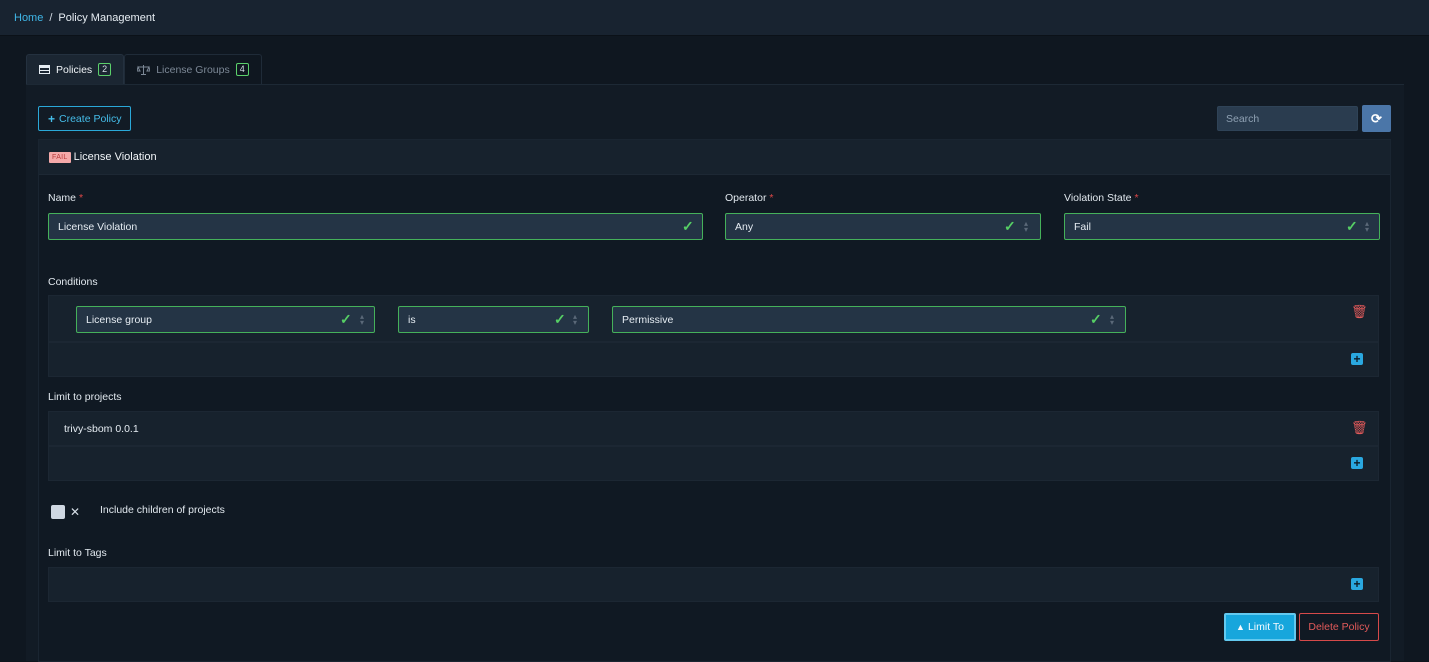 Image resolution: width=1429 pixels, height=662 pixels. I want to click on tab-policies-label: Policies, so click(74, 69).